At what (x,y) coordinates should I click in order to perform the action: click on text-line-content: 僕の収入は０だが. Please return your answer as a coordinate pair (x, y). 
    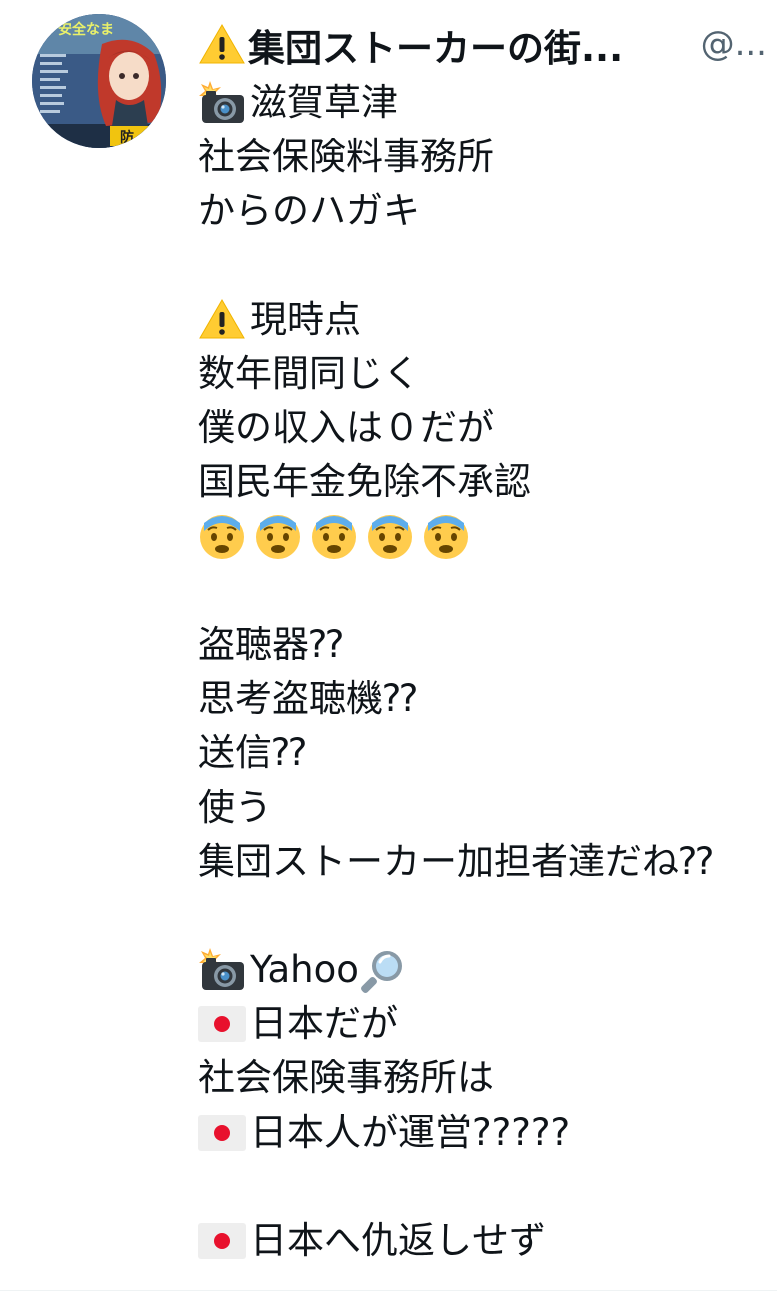
    Looking at the image, I should click on (346, 428).